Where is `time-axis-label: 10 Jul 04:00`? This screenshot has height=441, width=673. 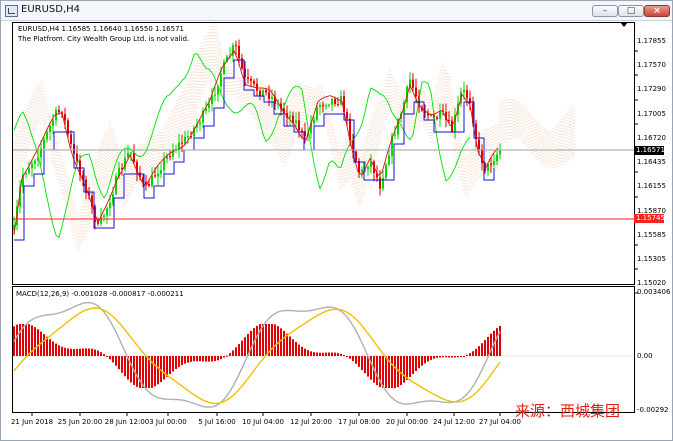 time-axis-label: 10 Jul 04:00 is located at coordinates (263, 422).